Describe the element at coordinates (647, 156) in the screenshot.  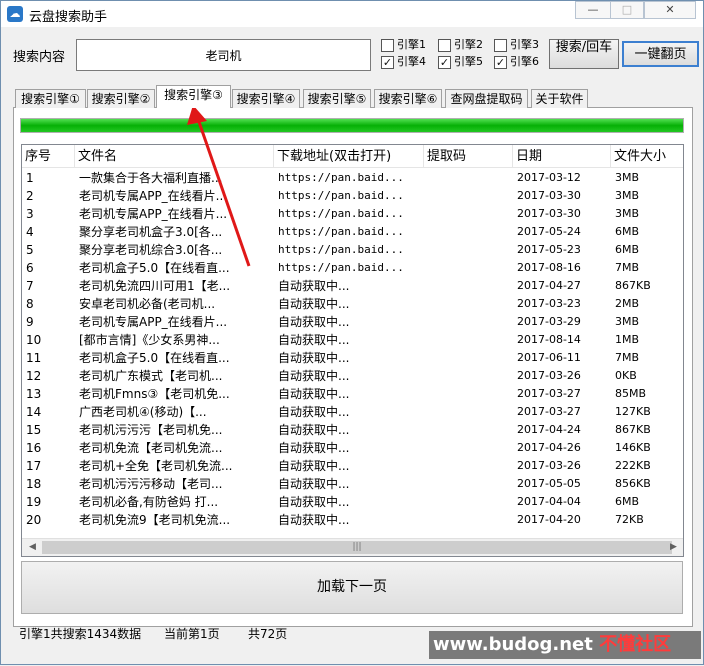
I see `column-header-size: 文件大小` at that location.